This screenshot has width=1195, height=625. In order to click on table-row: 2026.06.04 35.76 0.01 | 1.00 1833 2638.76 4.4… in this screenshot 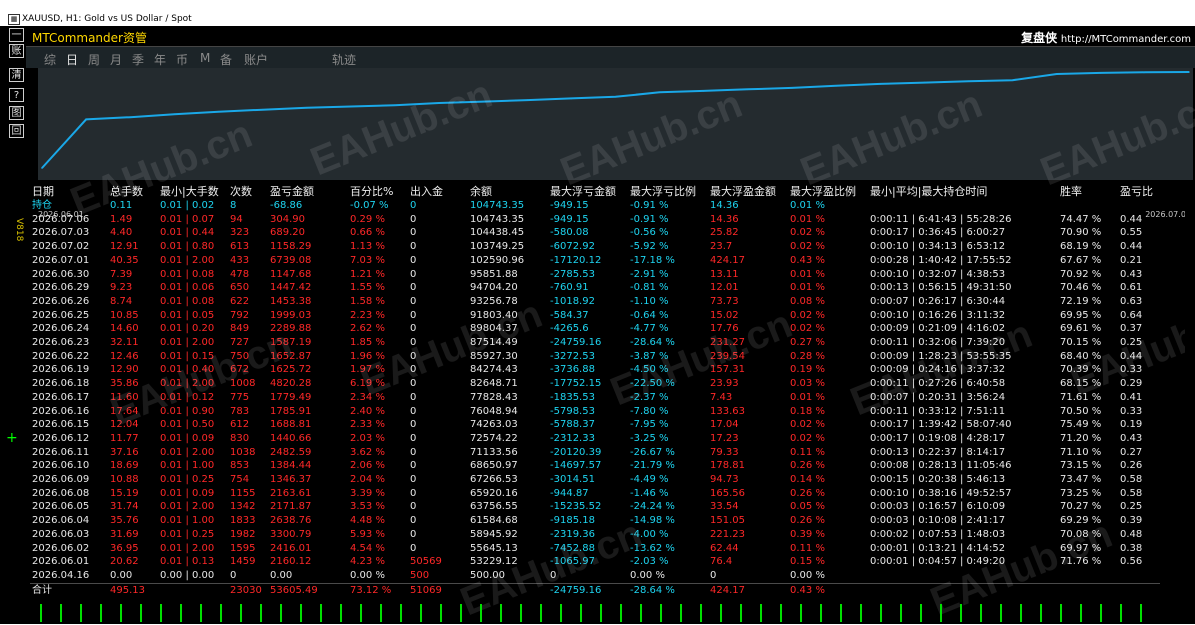, I will do `click(595, 521)`.